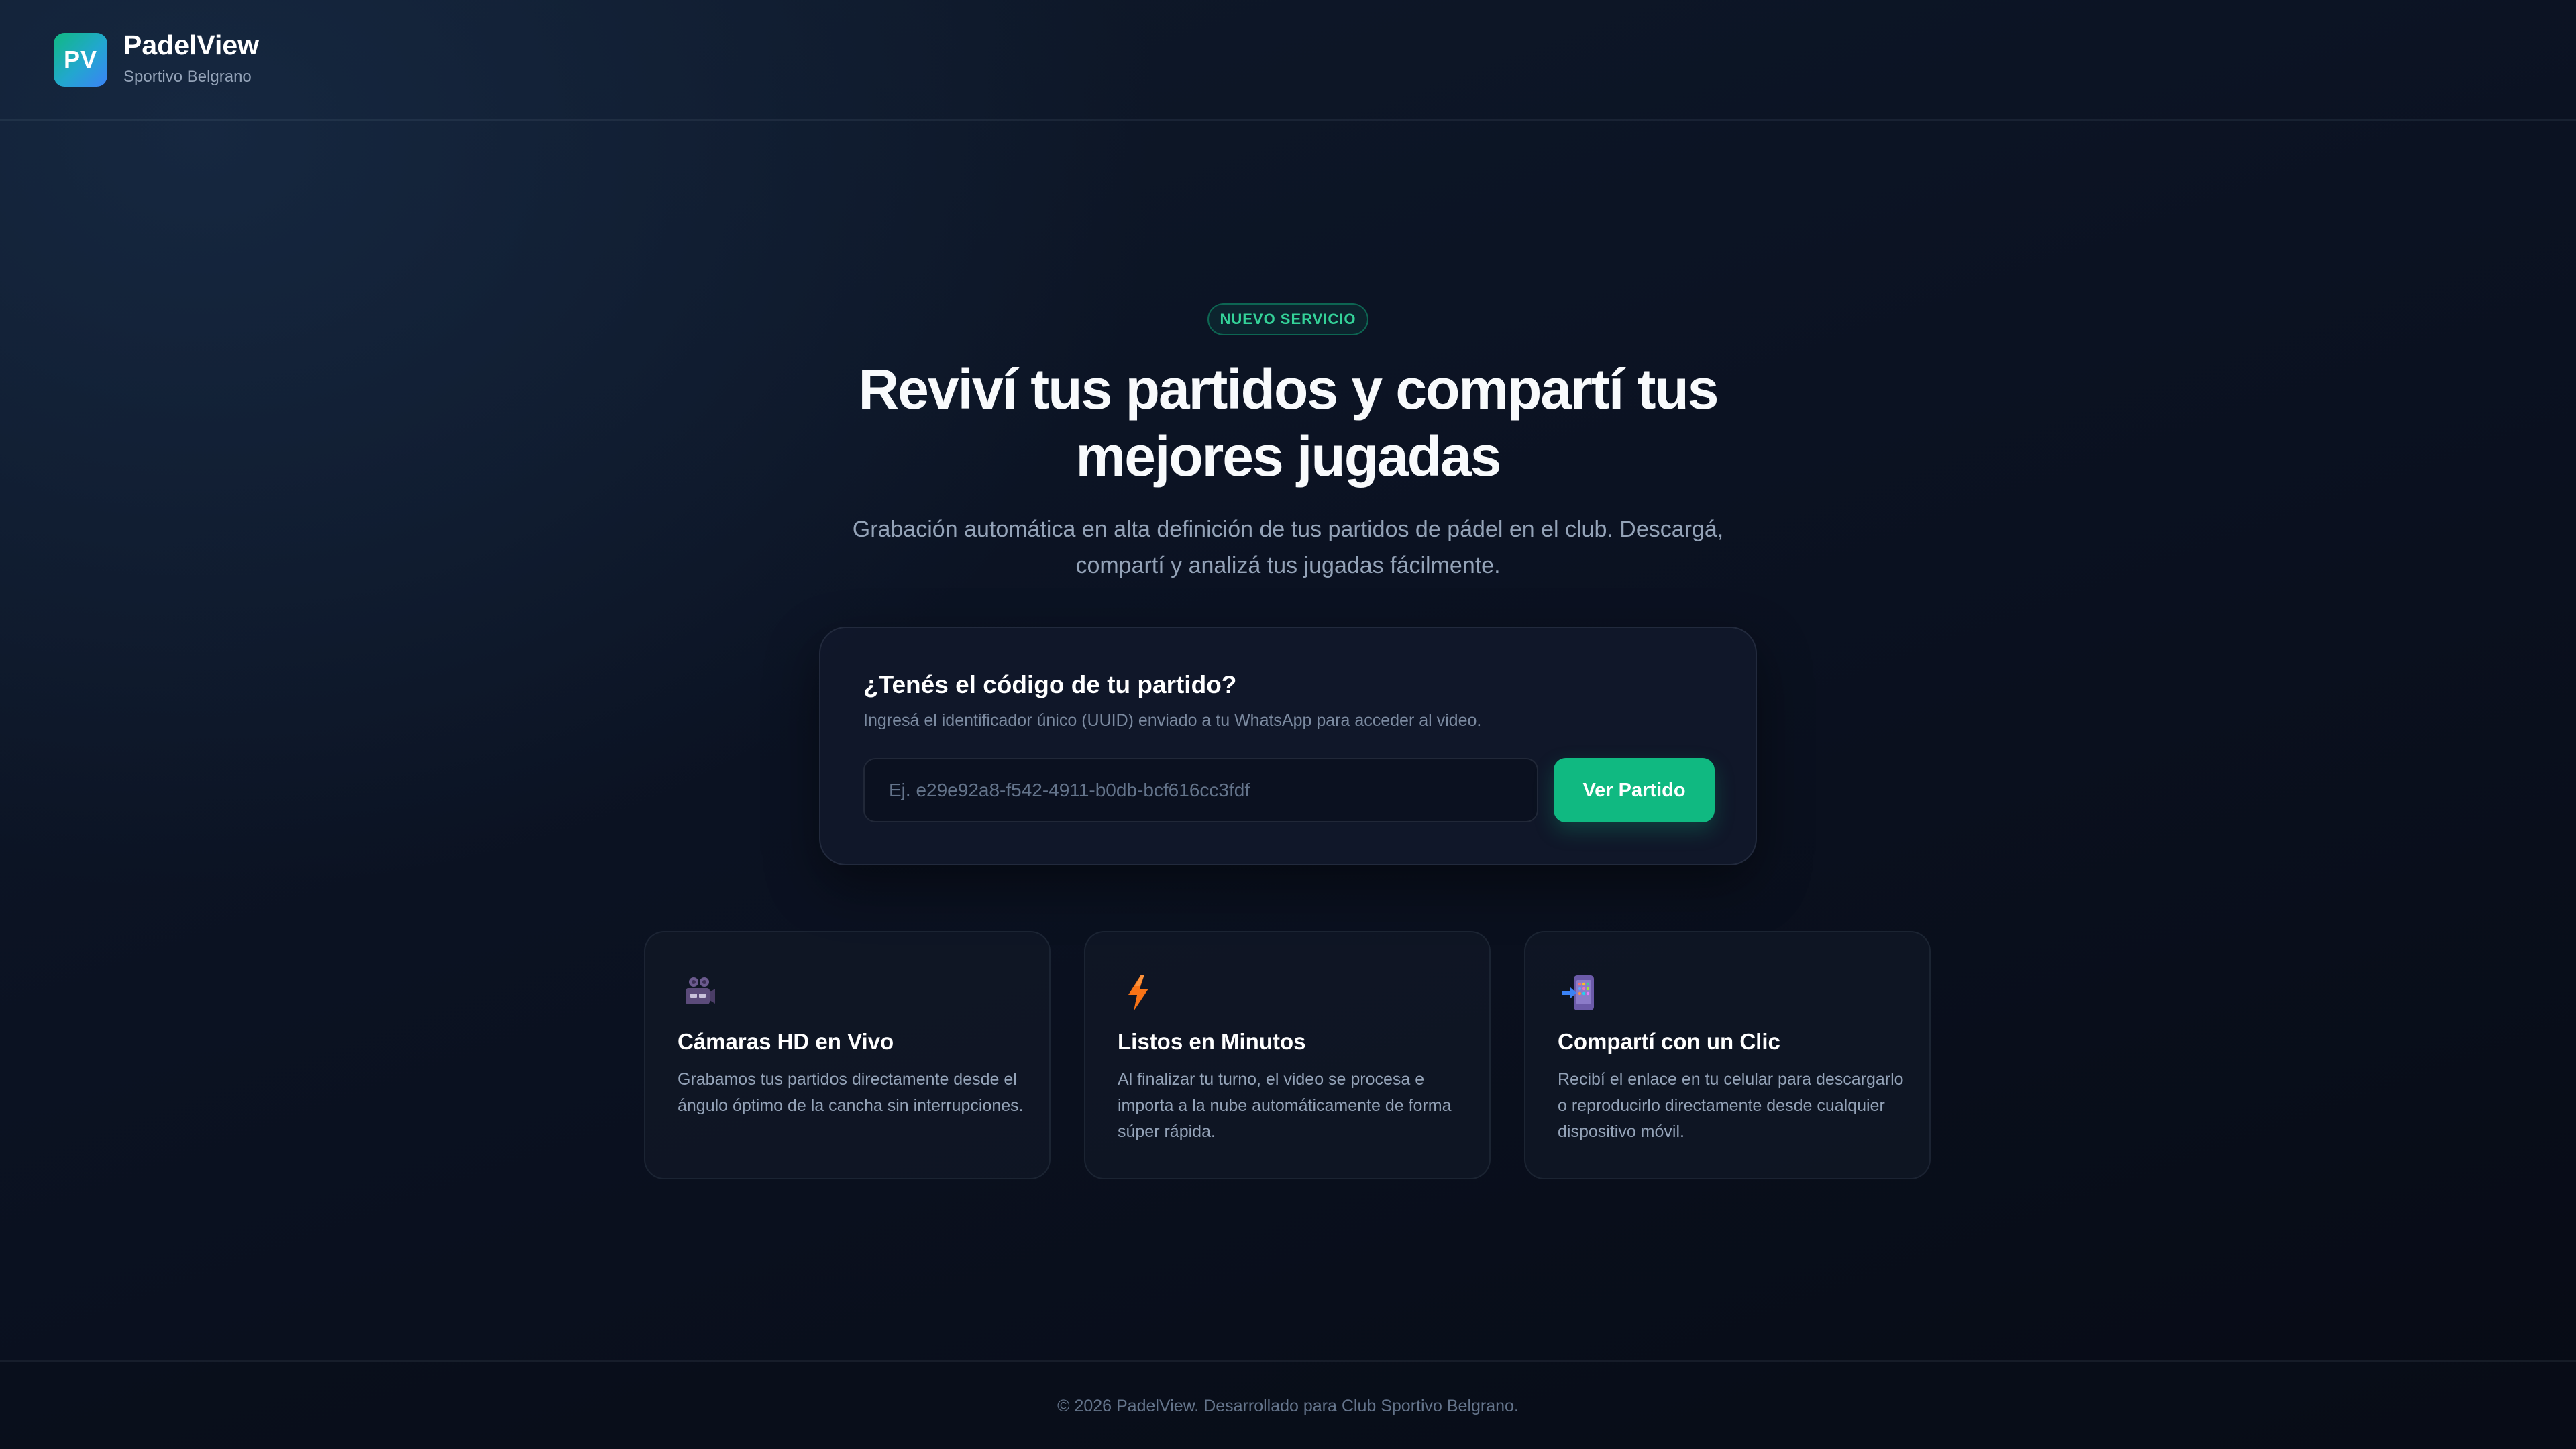 The width and height of the screenshot is (2576, 1449). Describe the element at coordinates (187, 77) in the screenshot. I see `club-name: Sportivo Belgrano` at that location.